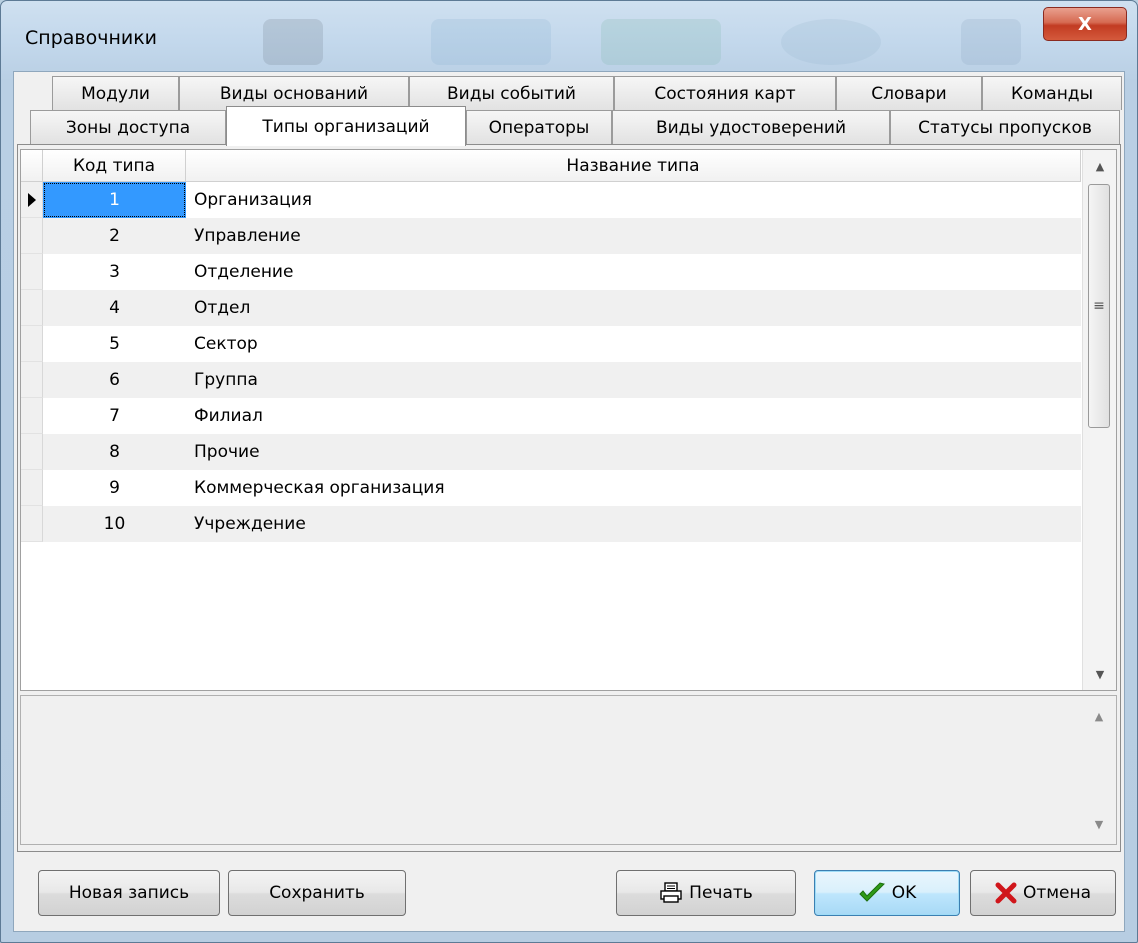 The width and height of the screenshot is (1138, 943). I want to click on column-header-name: Название типа, so click(633, 166).